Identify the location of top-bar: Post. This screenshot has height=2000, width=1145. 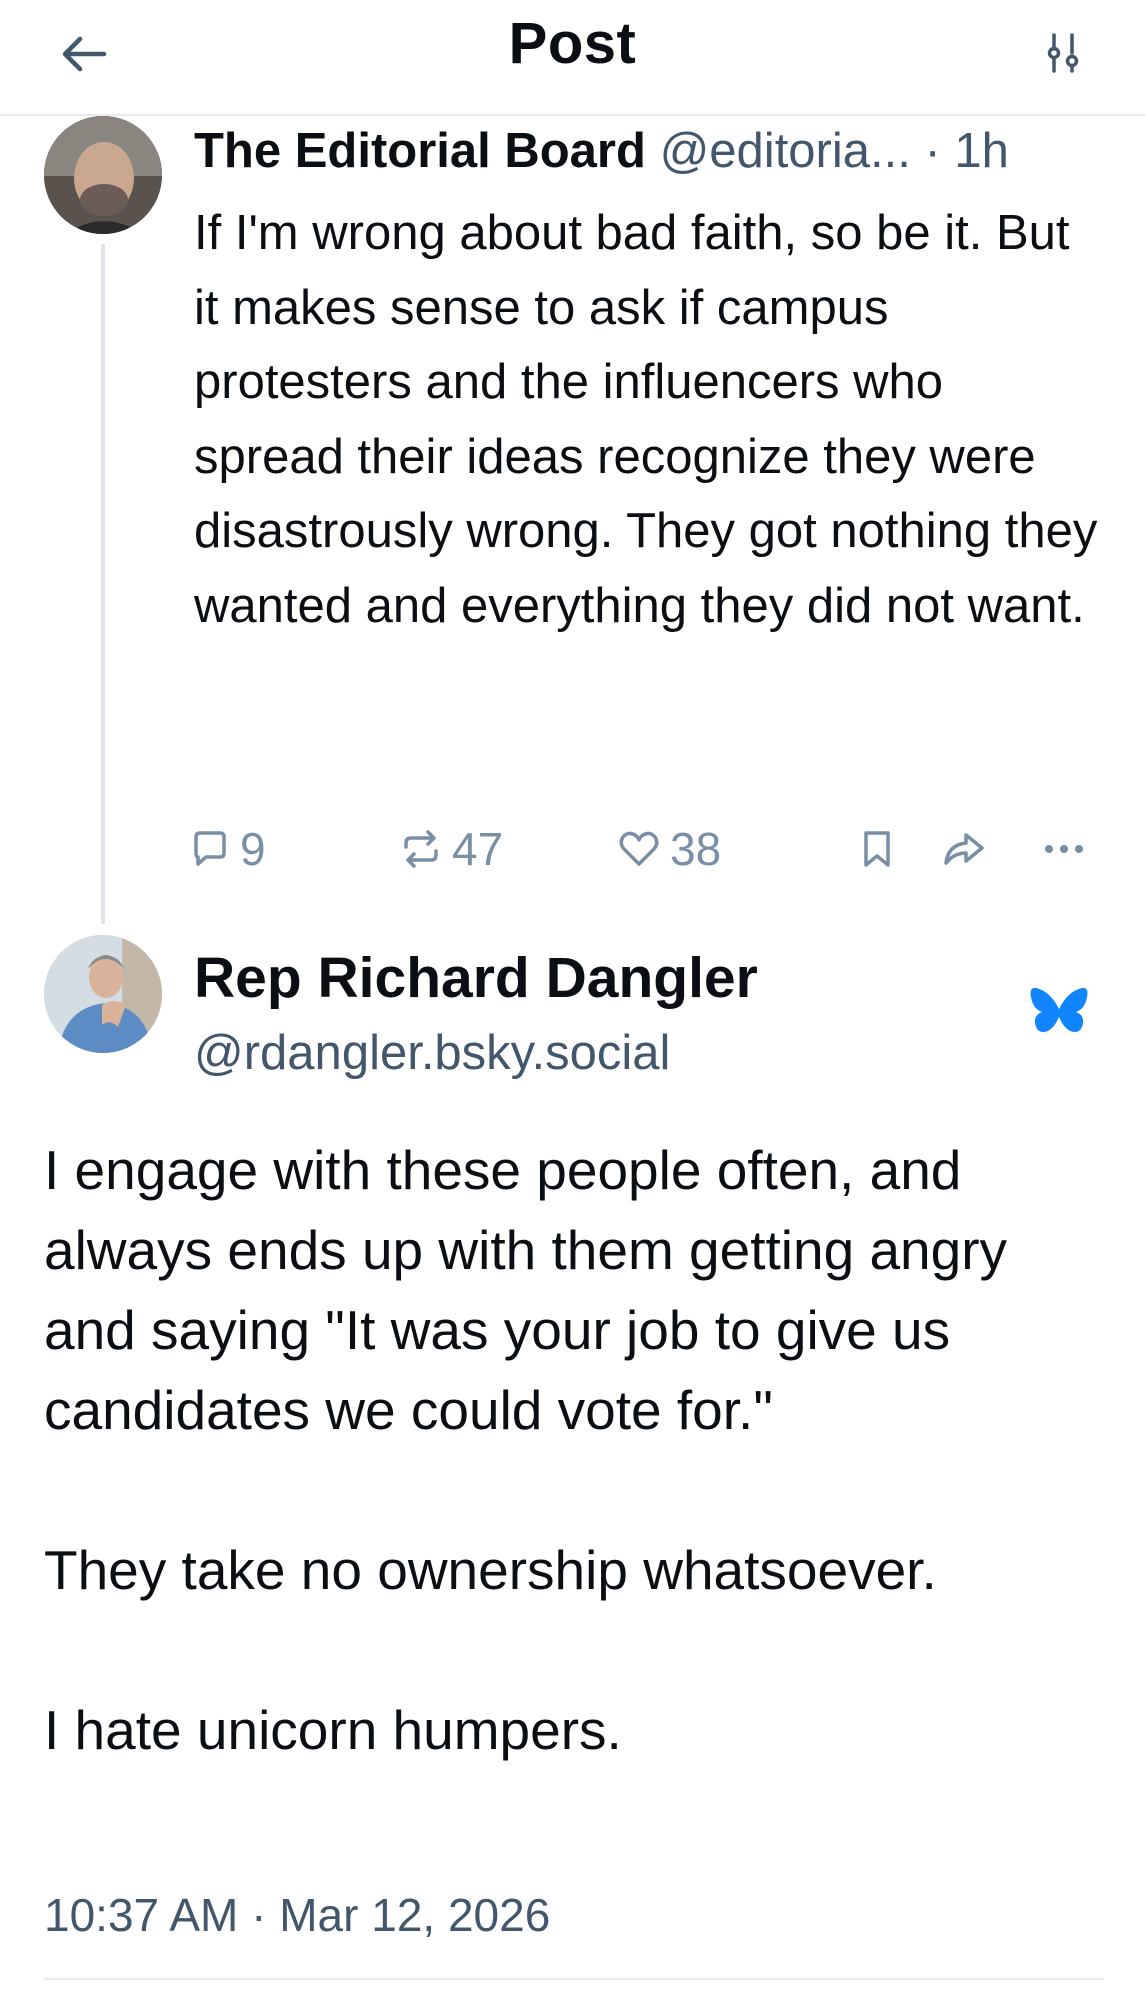
(572, 58).